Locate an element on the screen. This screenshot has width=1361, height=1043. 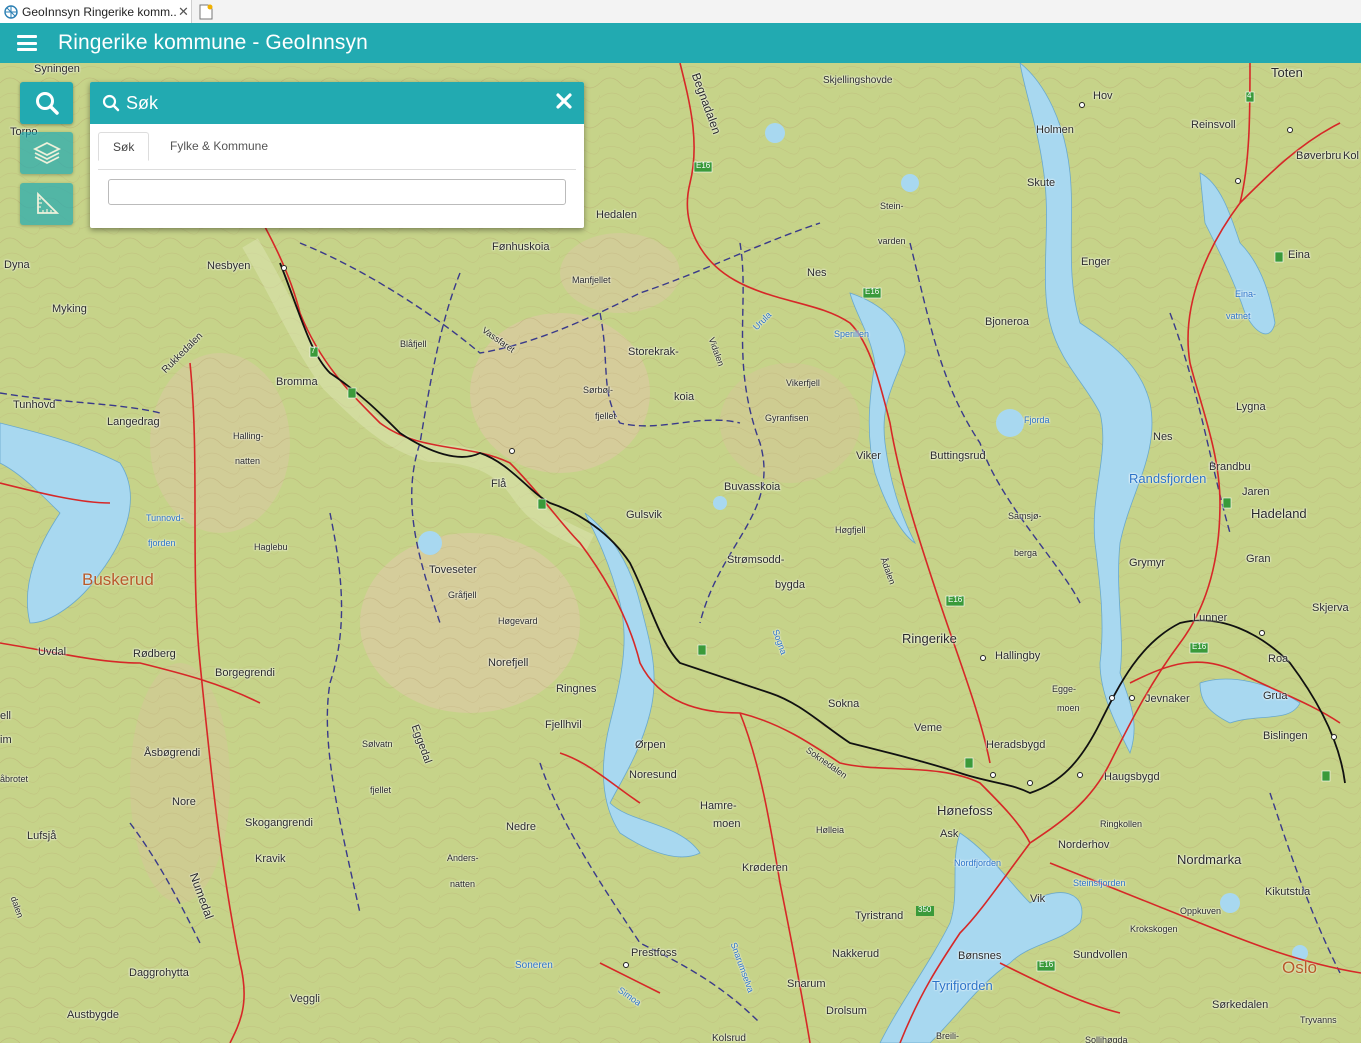
map-label: Haglebu is located at coordinates (271, 547).